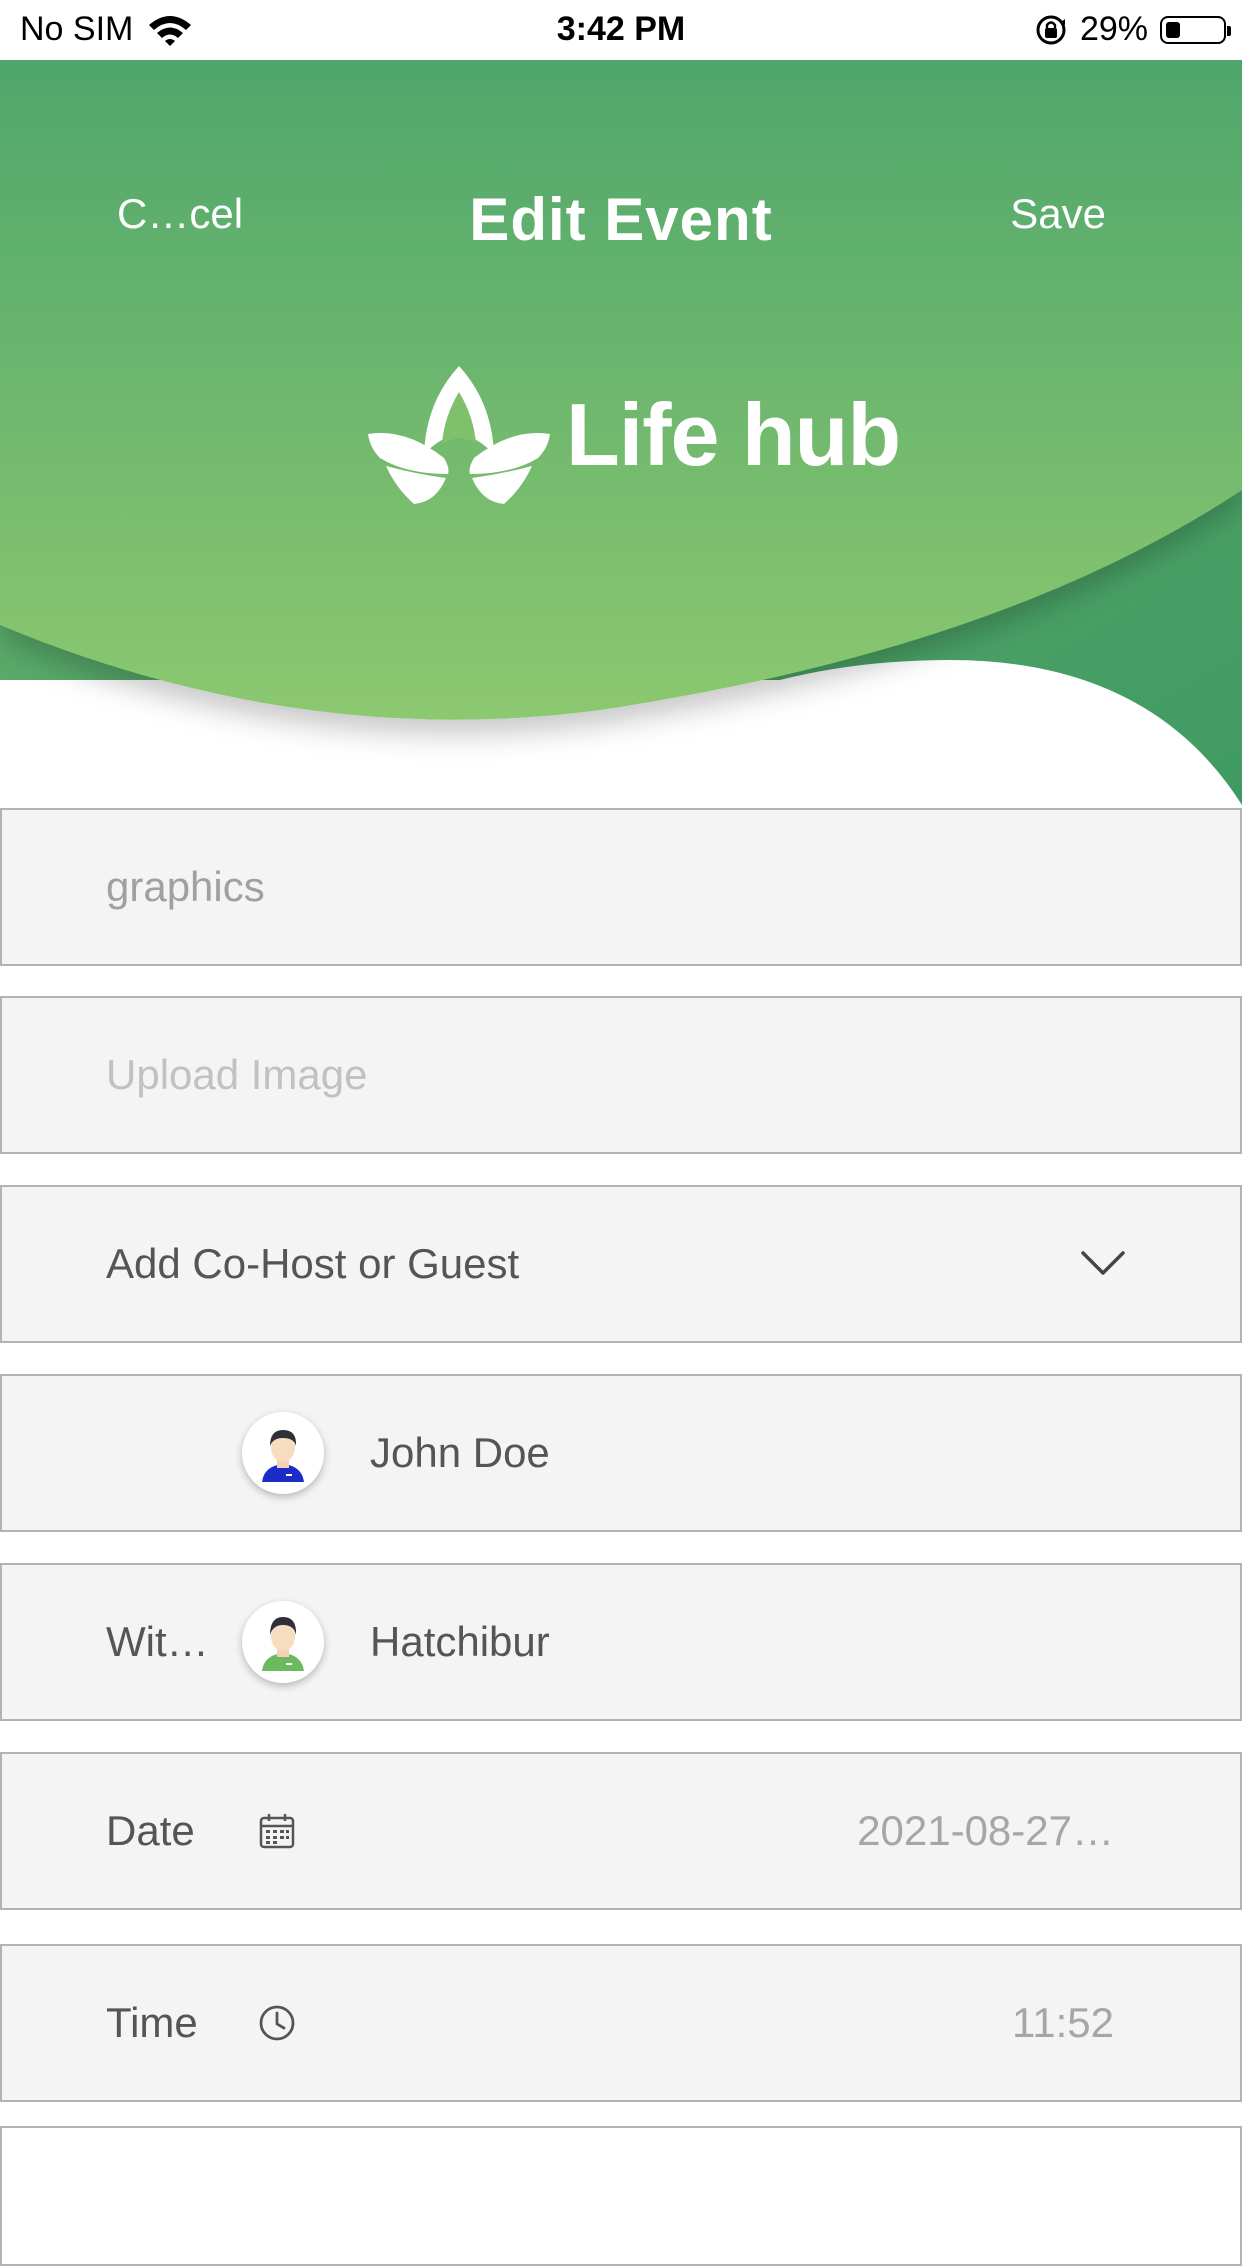 This screenshot has width=1242, height=2266. Describe the element at coordinates (313, 1263) in the screenshot. I see `cohost-label: Add Co-Host or Guest` at that location.